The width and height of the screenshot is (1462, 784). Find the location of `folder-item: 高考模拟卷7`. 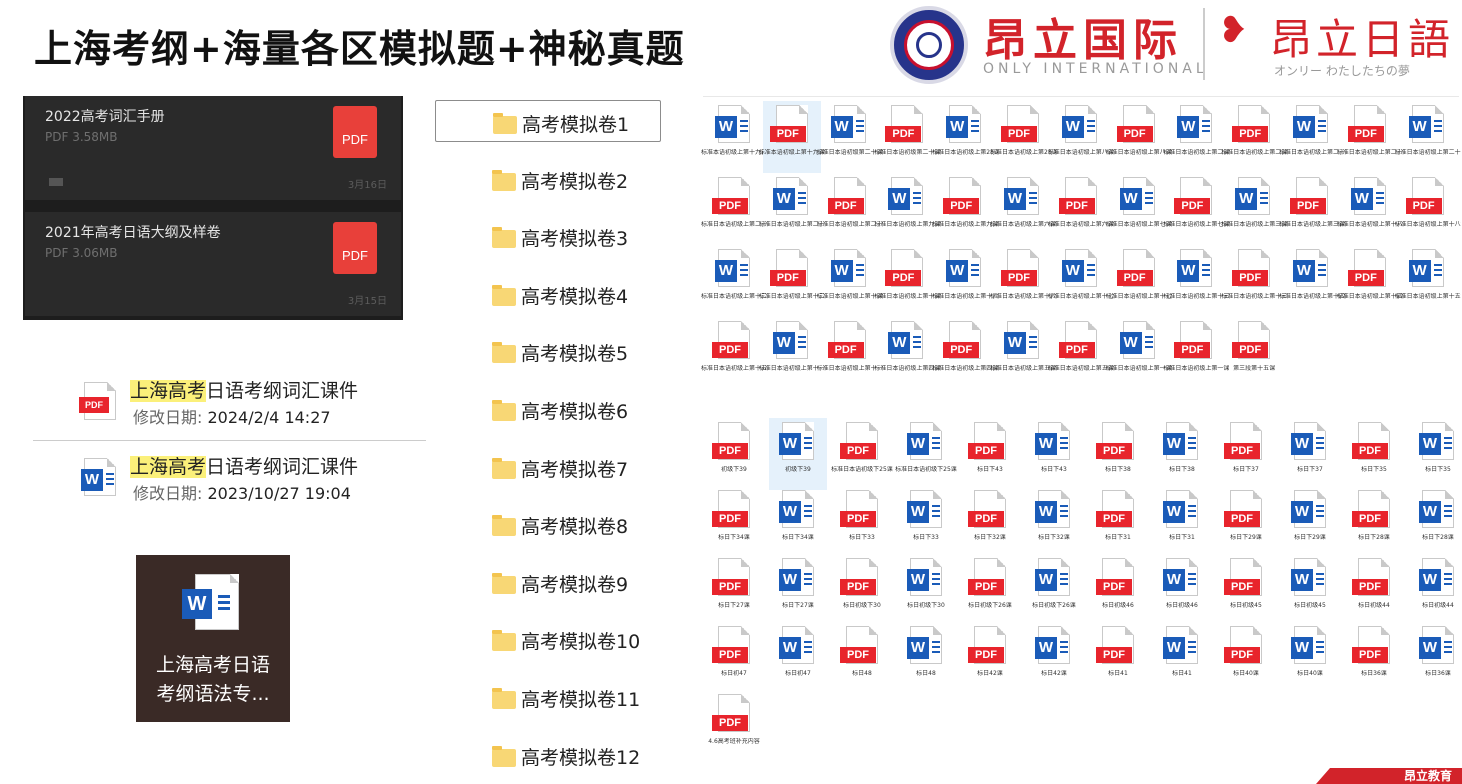

folder-item: 高考模拟卷7 is located at coordinates (548, 467).